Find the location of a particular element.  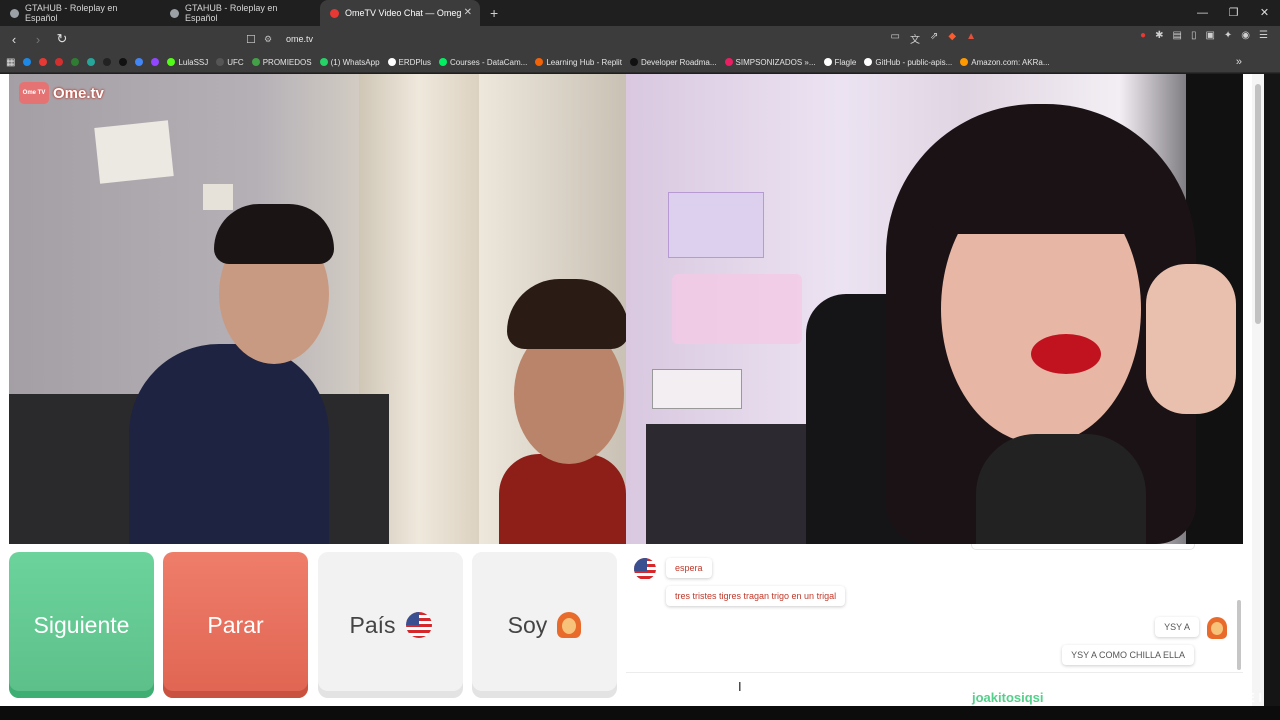

overlay-username: joakitosiqsi is located at coordinates (1008, 697).